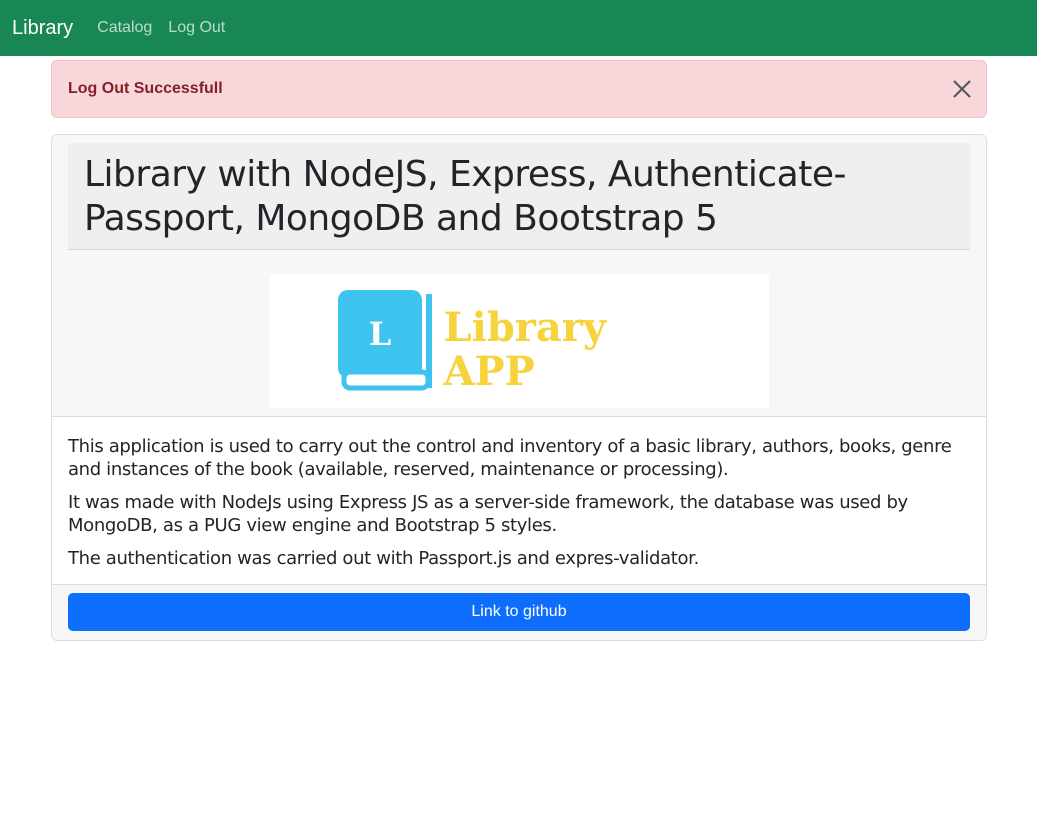 This screenshot has width=1037, height=828. I want to click on logo-letter: L, so click(379, 334).